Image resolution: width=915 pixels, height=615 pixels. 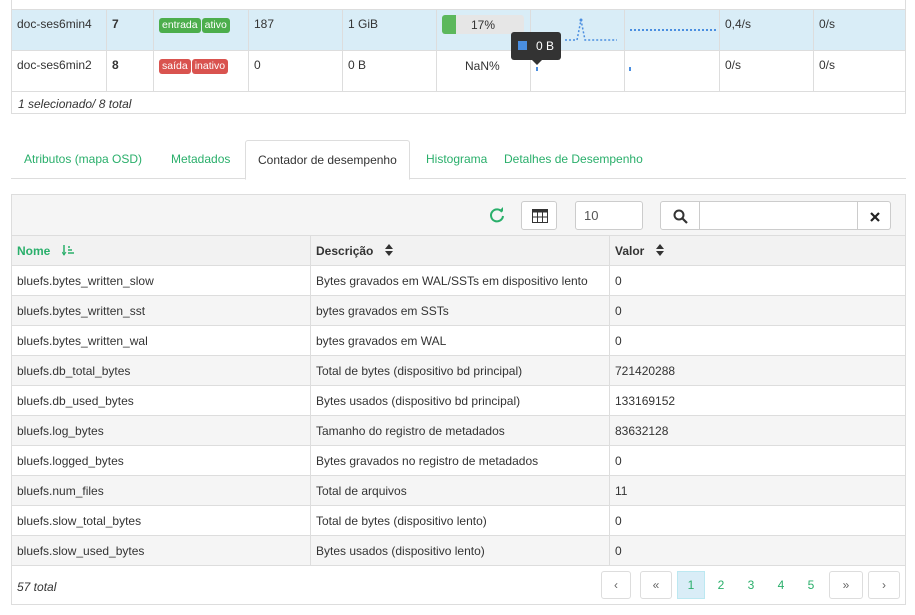 What do you see at coordinates (691, 585) in the screenshot?
I see `pagination-page-1: 1` at bounding box center [691, 585].